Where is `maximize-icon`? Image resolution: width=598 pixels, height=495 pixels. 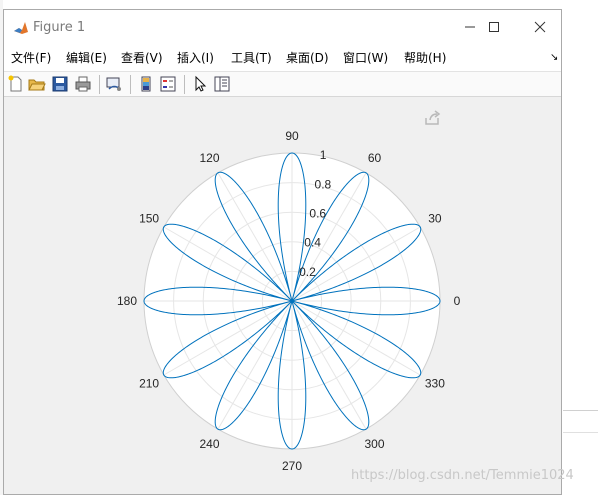
maximize-icon is located at coordinates (494, 27).